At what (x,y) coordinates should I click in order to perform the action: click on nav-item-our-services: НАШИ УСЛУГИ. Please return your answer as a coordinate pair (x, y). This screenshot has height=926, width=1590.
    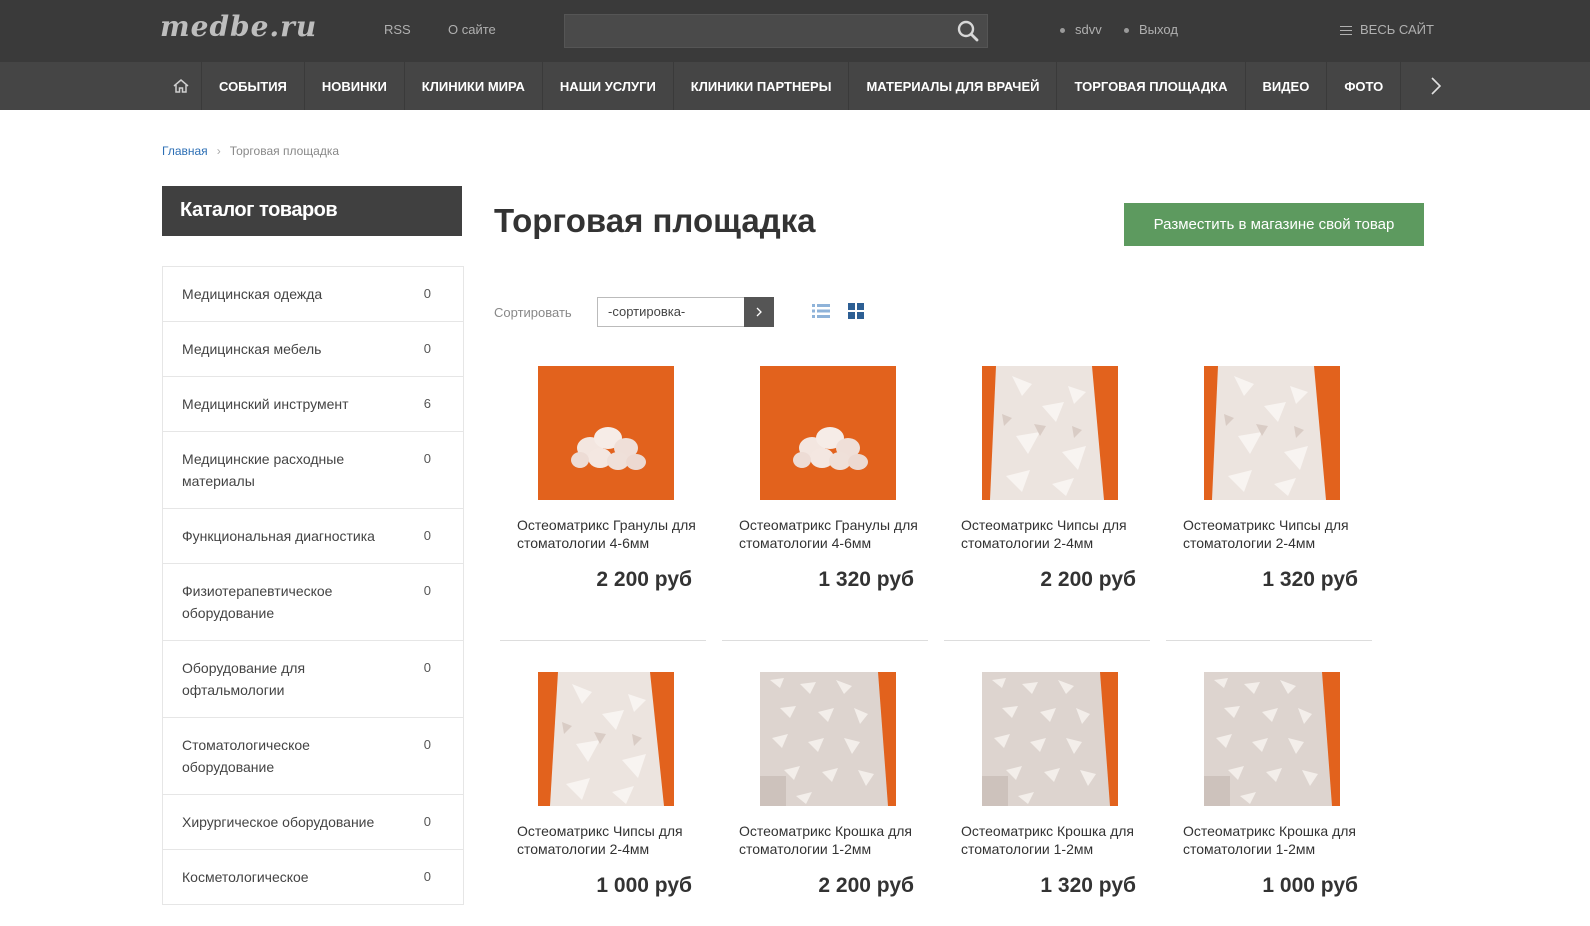
    Looking at the image, I should click on (608, 86).